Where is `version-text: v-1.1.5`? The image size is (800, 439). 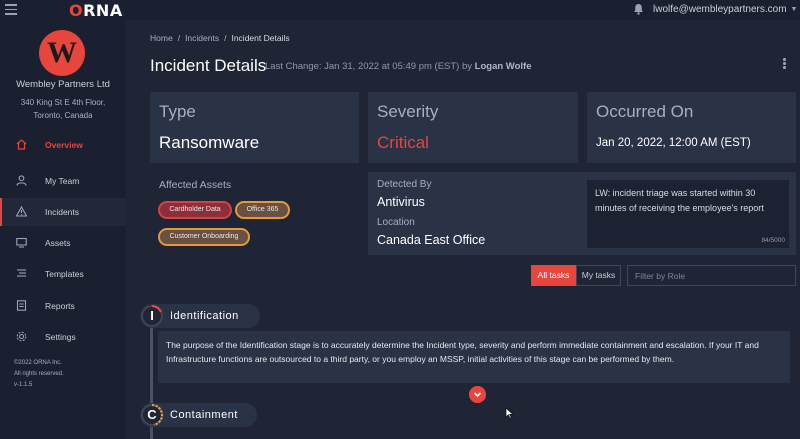
version-text: v-1.1.5 is located at coordinates (23, 385).